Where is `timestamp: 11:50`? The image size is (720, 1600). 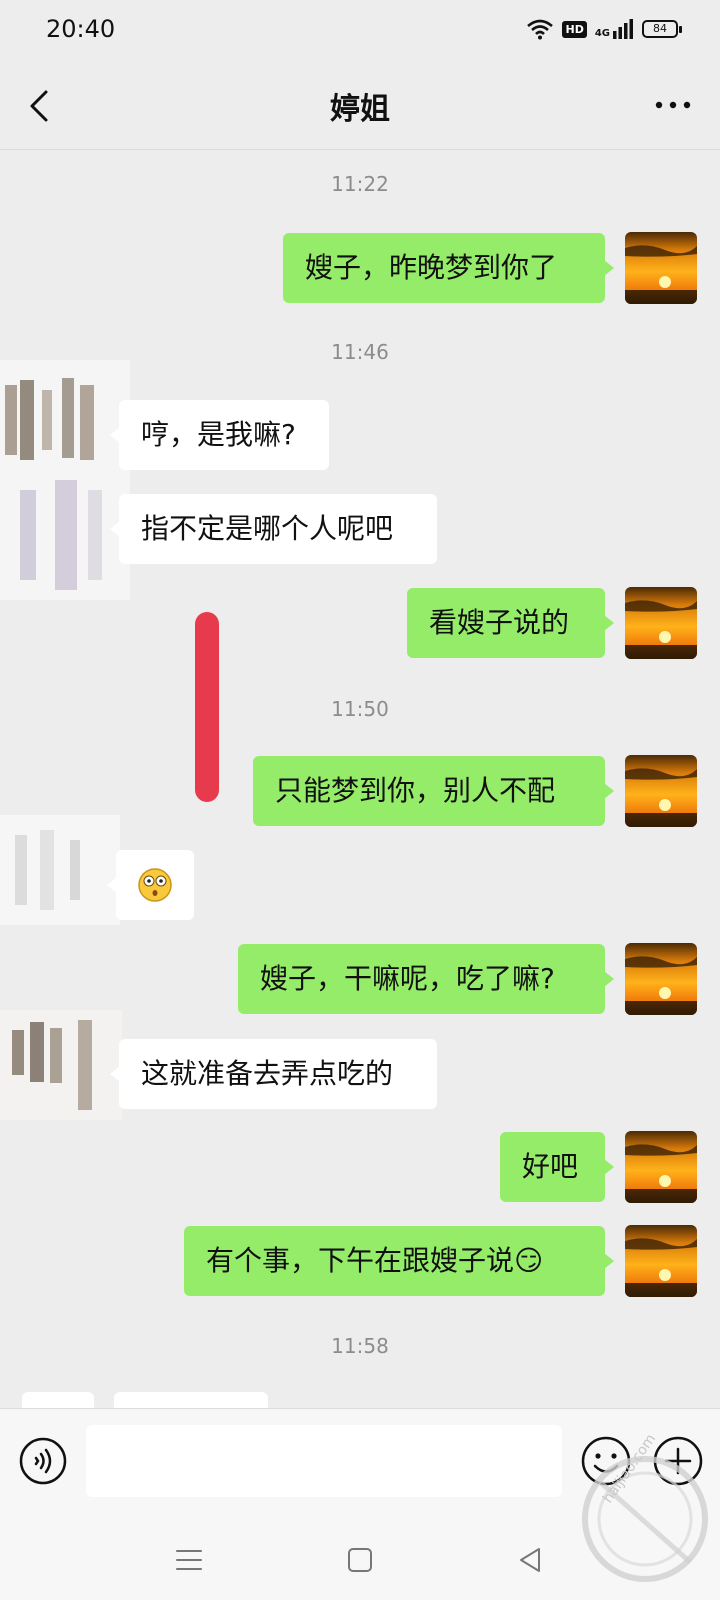 timestamp: 11:50 is located at coordinates (360, 709).